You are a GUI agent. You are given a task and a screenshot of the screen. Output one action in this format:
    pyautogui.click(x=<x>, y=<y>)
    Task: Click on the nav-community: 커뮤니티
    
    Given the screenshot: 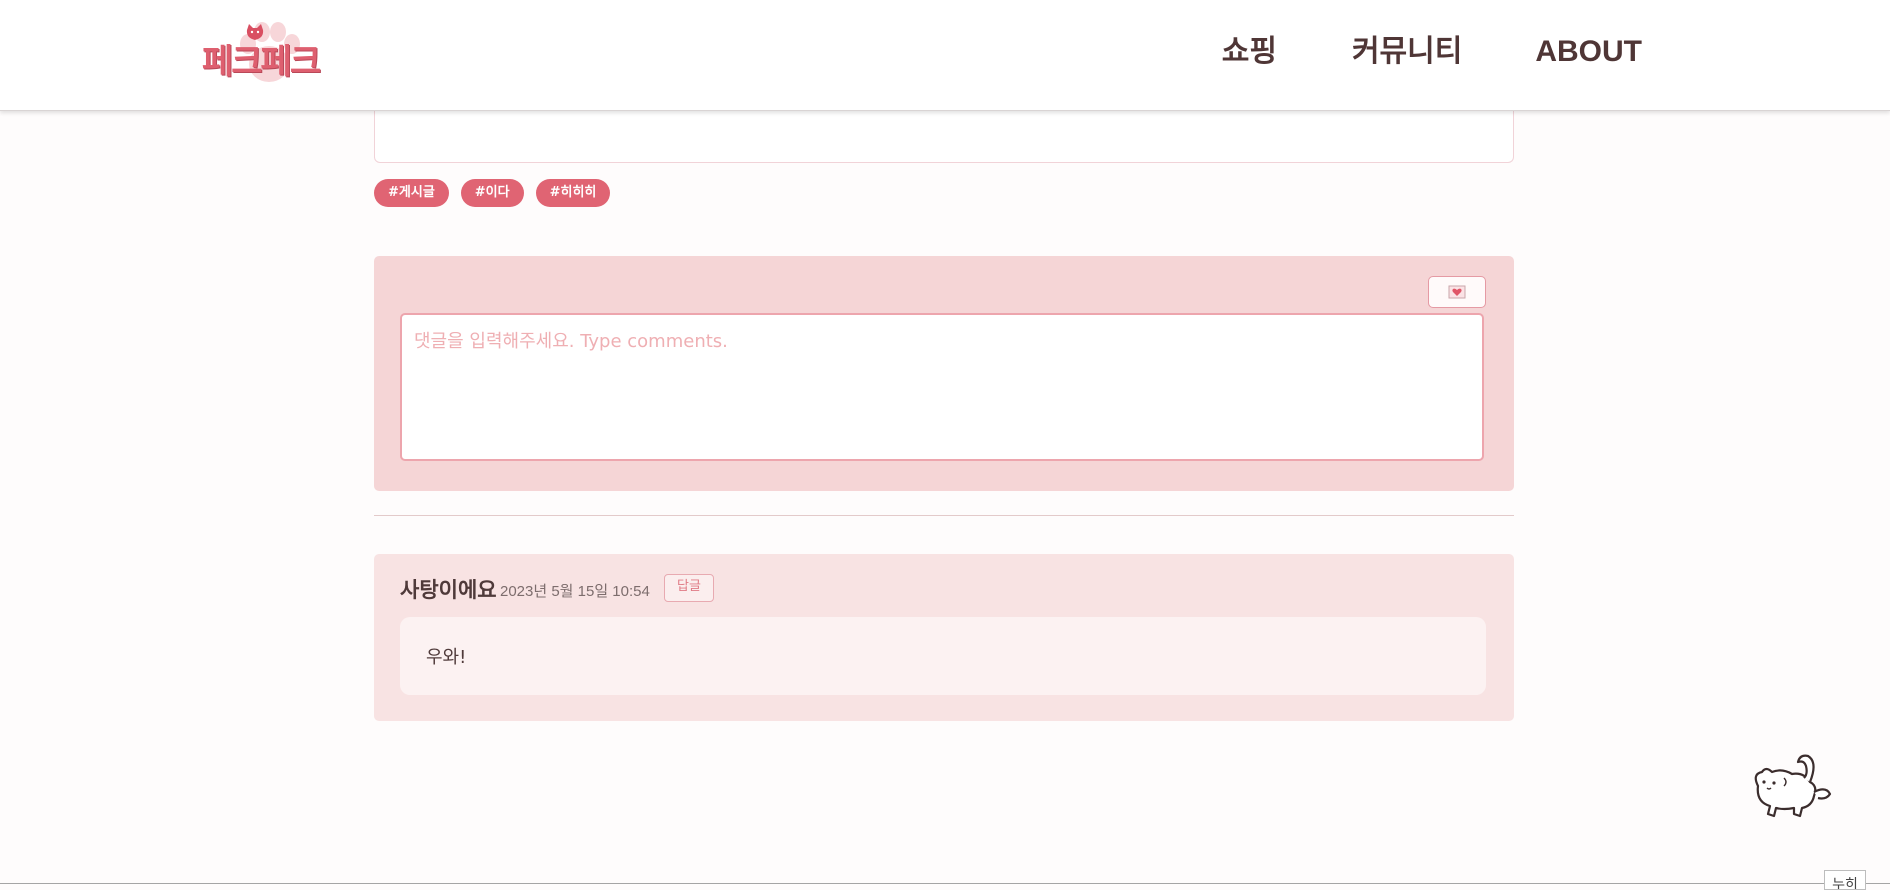 What is the action you would take?
    pyautogui.click(x=1407, y=52)
    